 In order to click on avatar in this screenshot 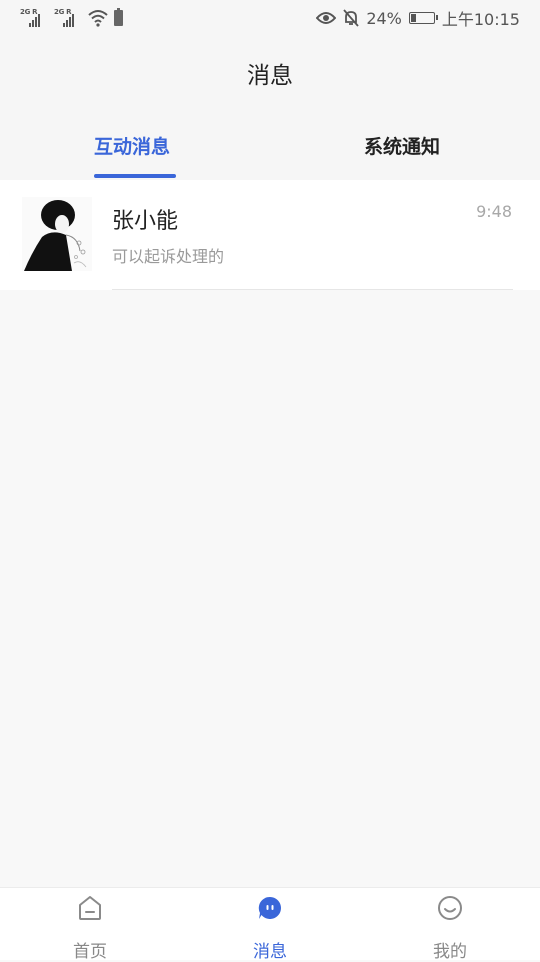, I will do `click(57, 234)`.